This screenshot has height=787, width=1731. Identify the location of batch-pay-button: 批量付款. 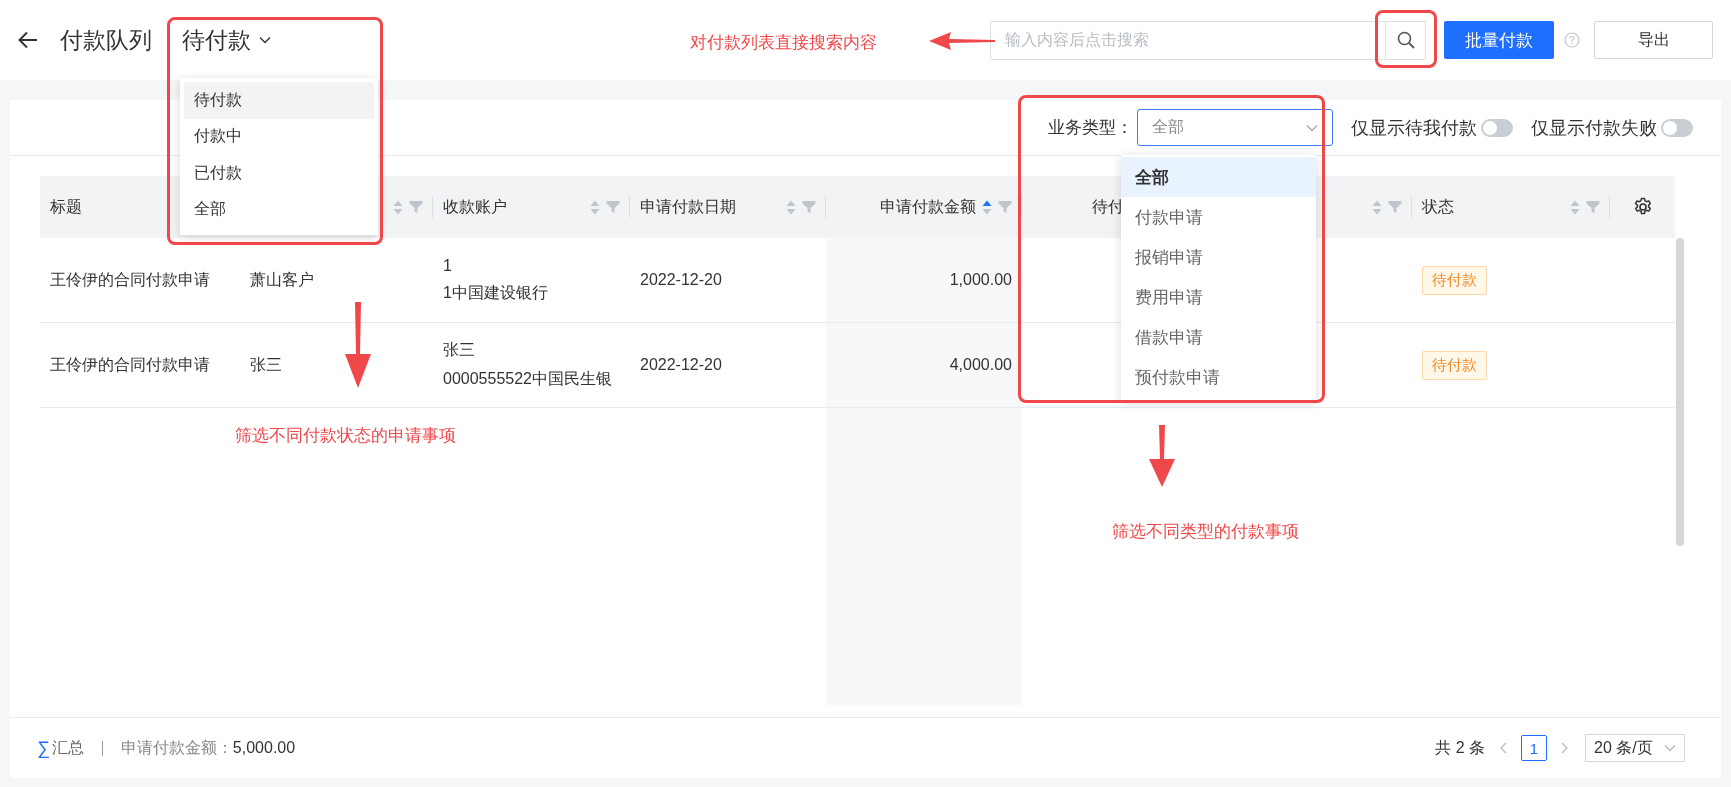
(1499, 40).